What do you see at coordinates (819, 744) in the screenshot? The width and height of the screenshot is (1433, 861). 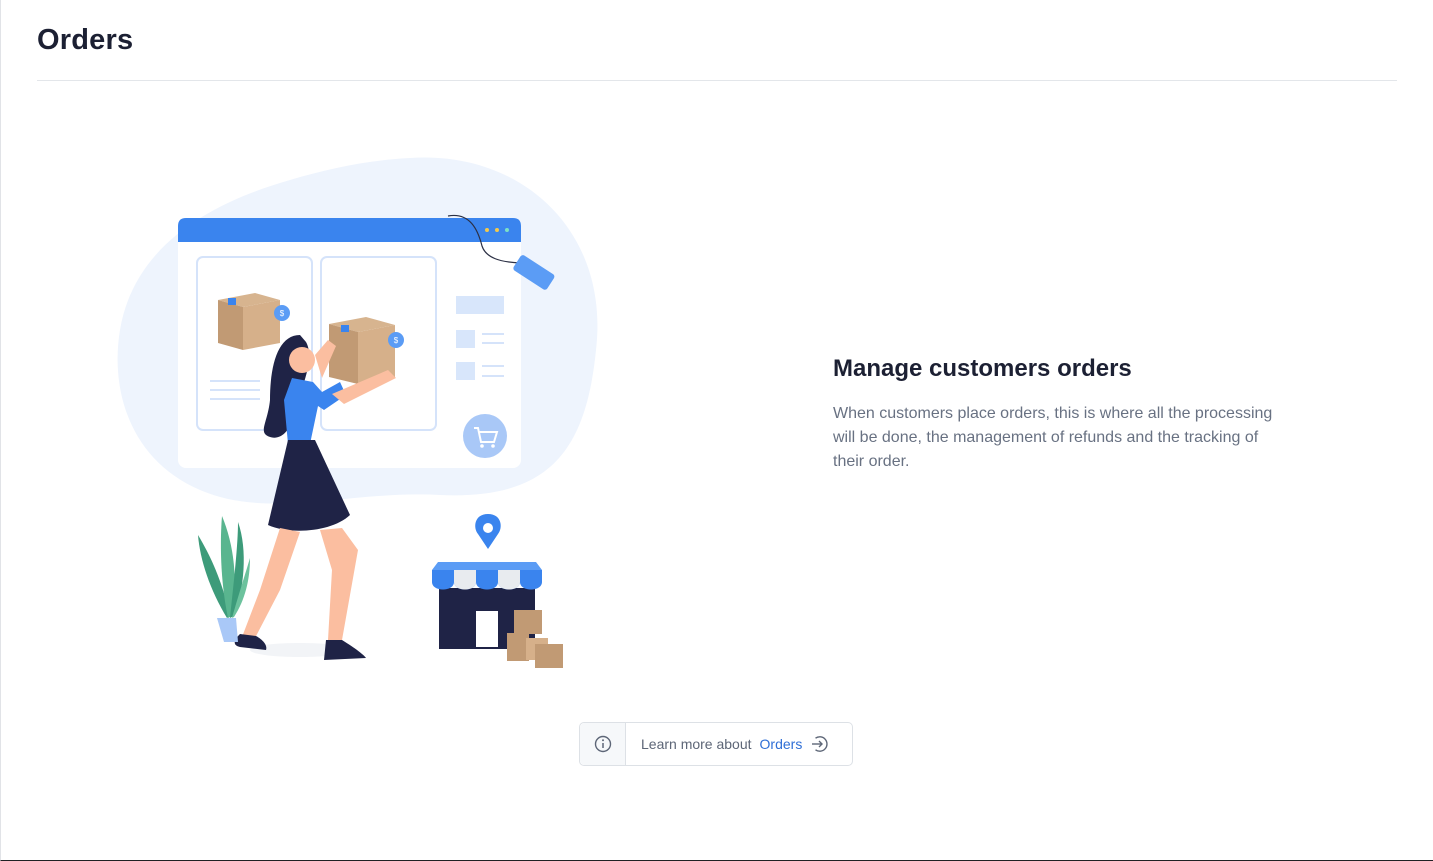 I see `arrow-circle-right-icon` at bounding box center [819, 744].